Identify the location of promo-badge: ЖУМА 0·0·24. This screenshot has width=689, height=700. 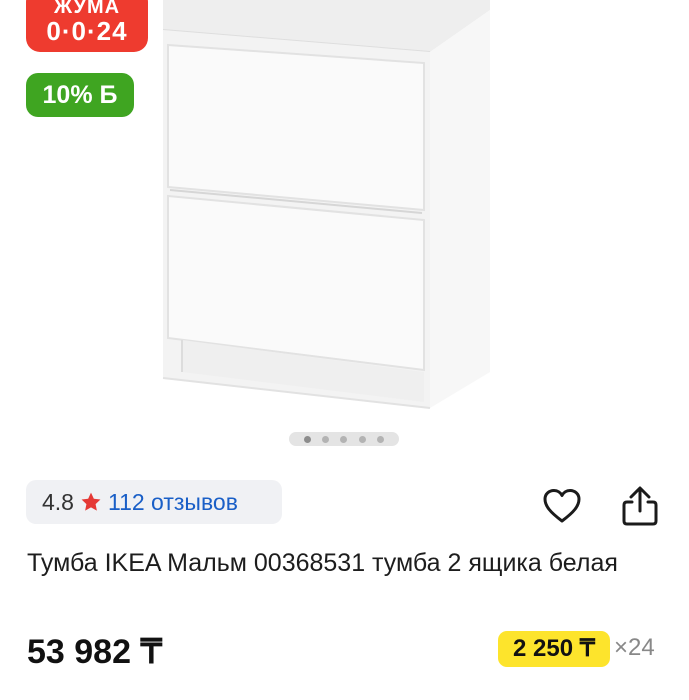
(87, 26).